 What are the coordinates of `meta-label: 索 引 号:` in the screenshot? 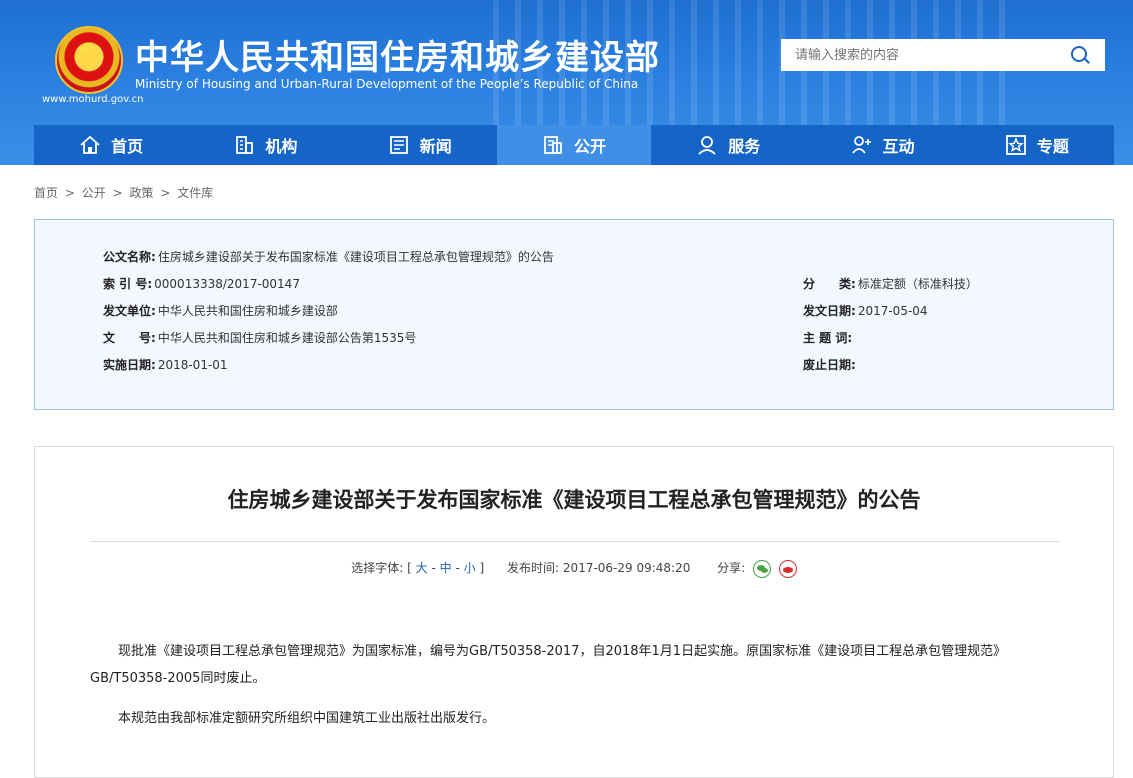 It's located at (128, 284).